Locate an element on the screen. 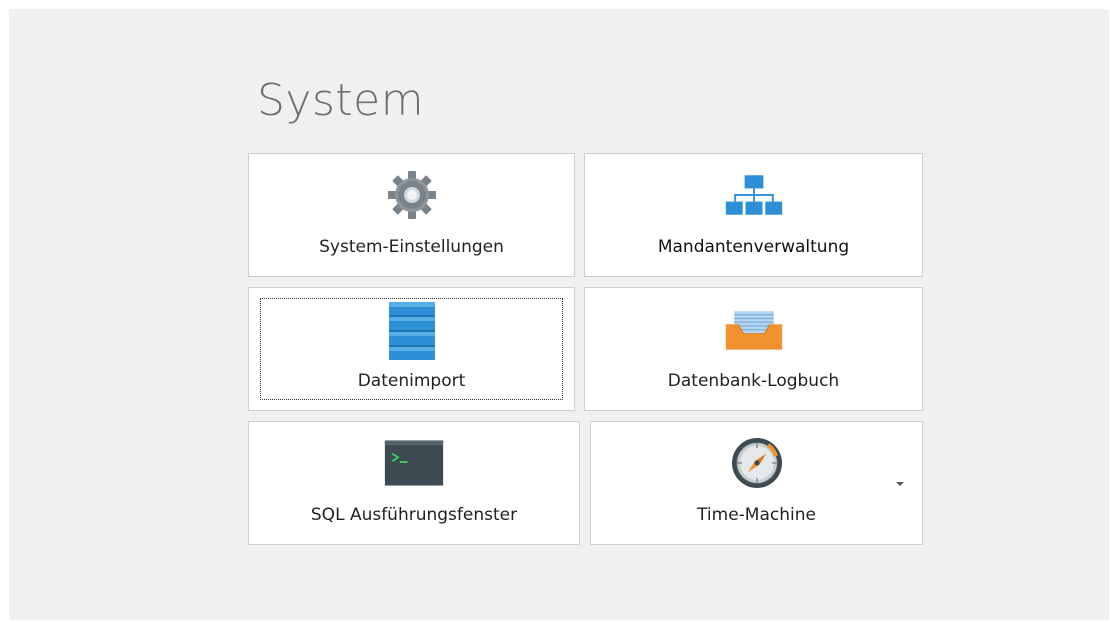  tile-label: Datenimport is located at coordinates (411, 381).